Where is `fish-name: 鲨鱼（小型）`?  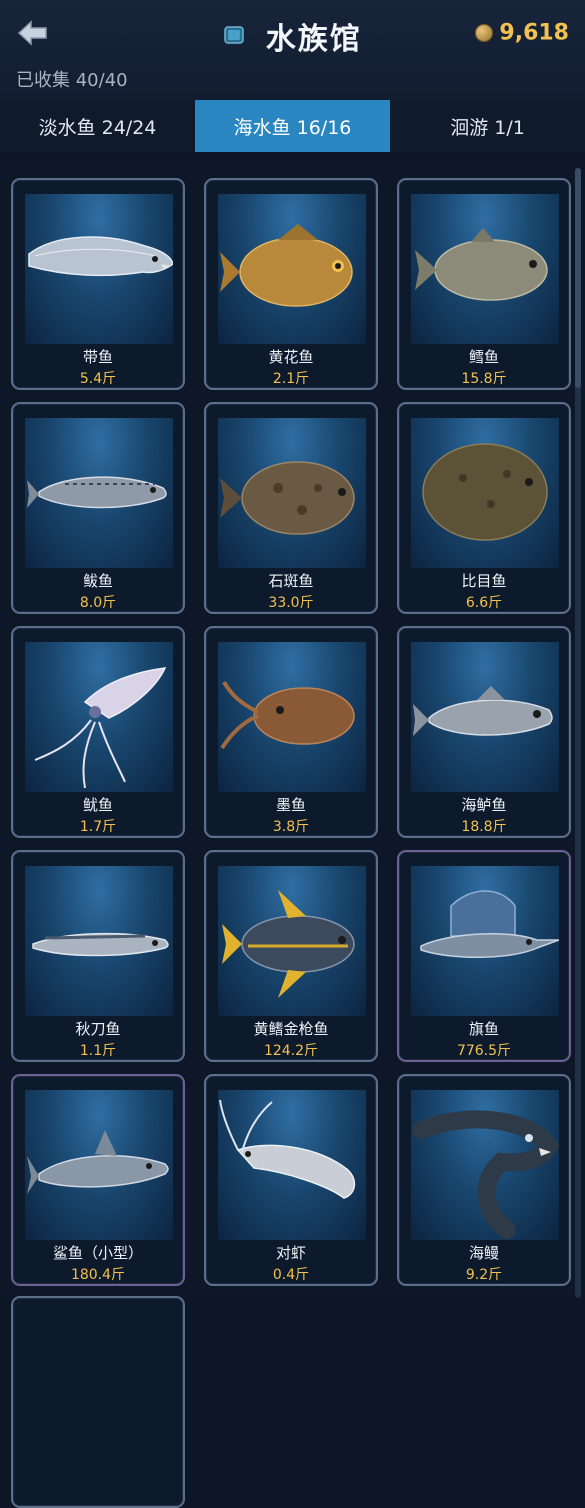
fish-name: 鲨鱼（小型） is located at coordinates (97, 1253).